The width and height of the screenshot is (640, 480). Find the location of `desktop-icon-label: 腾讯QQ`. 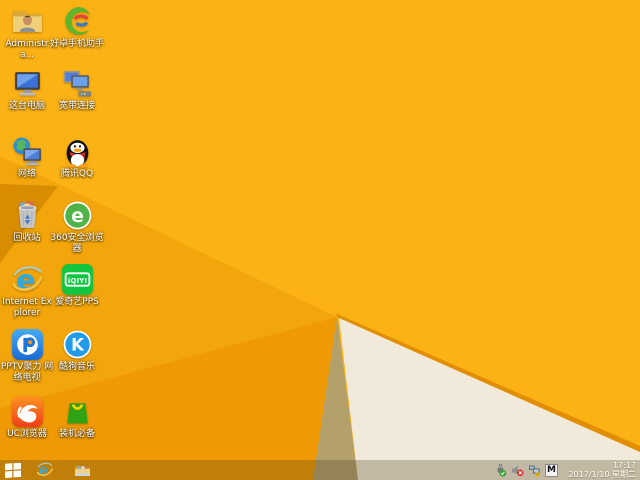

desktop-icon-label: 腾讯QQ is located at coordinates (77, 174).